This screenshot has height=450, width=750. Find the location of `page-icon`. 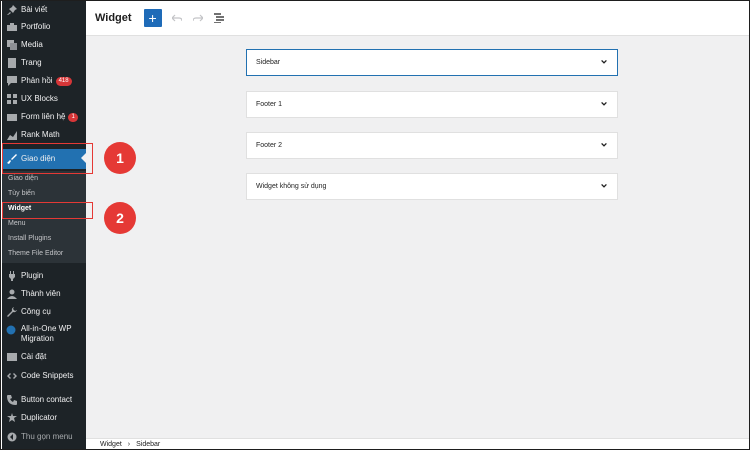

page-icon is located at coordinates (11, 63).